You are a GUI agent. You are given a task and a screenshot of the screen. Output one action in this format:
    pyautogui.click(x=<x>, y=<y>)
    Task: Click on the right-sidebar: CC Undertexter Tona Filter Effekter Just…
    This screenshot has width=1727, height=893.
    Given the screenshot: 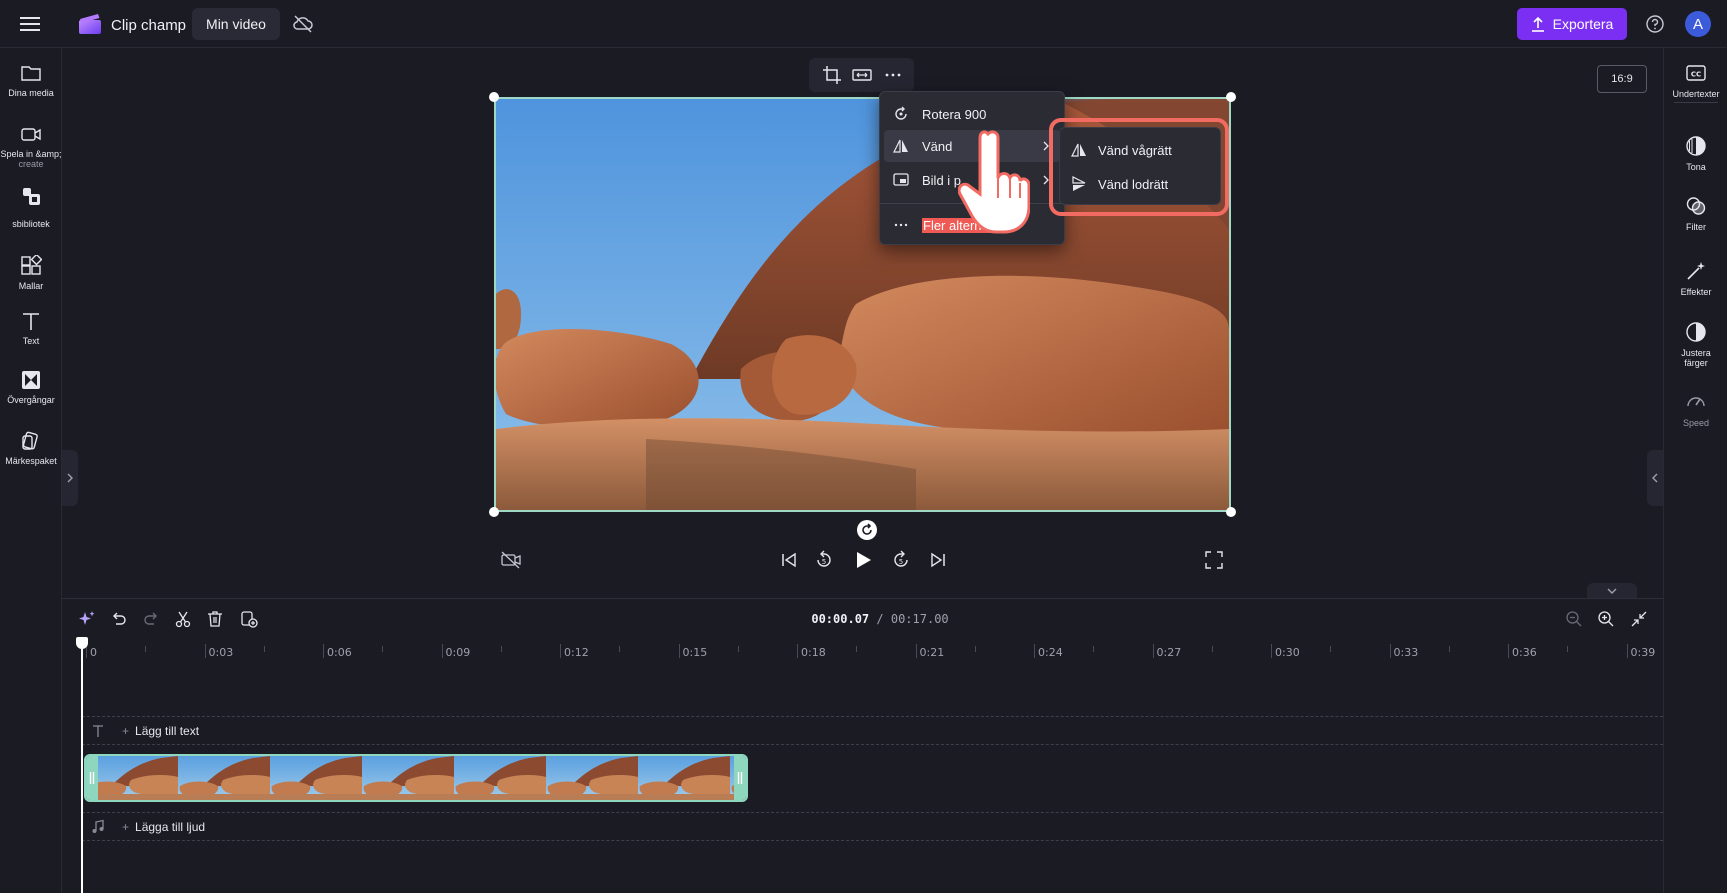 What is the action you would take?
    pyautogui.click(x=1695, y=470)
    